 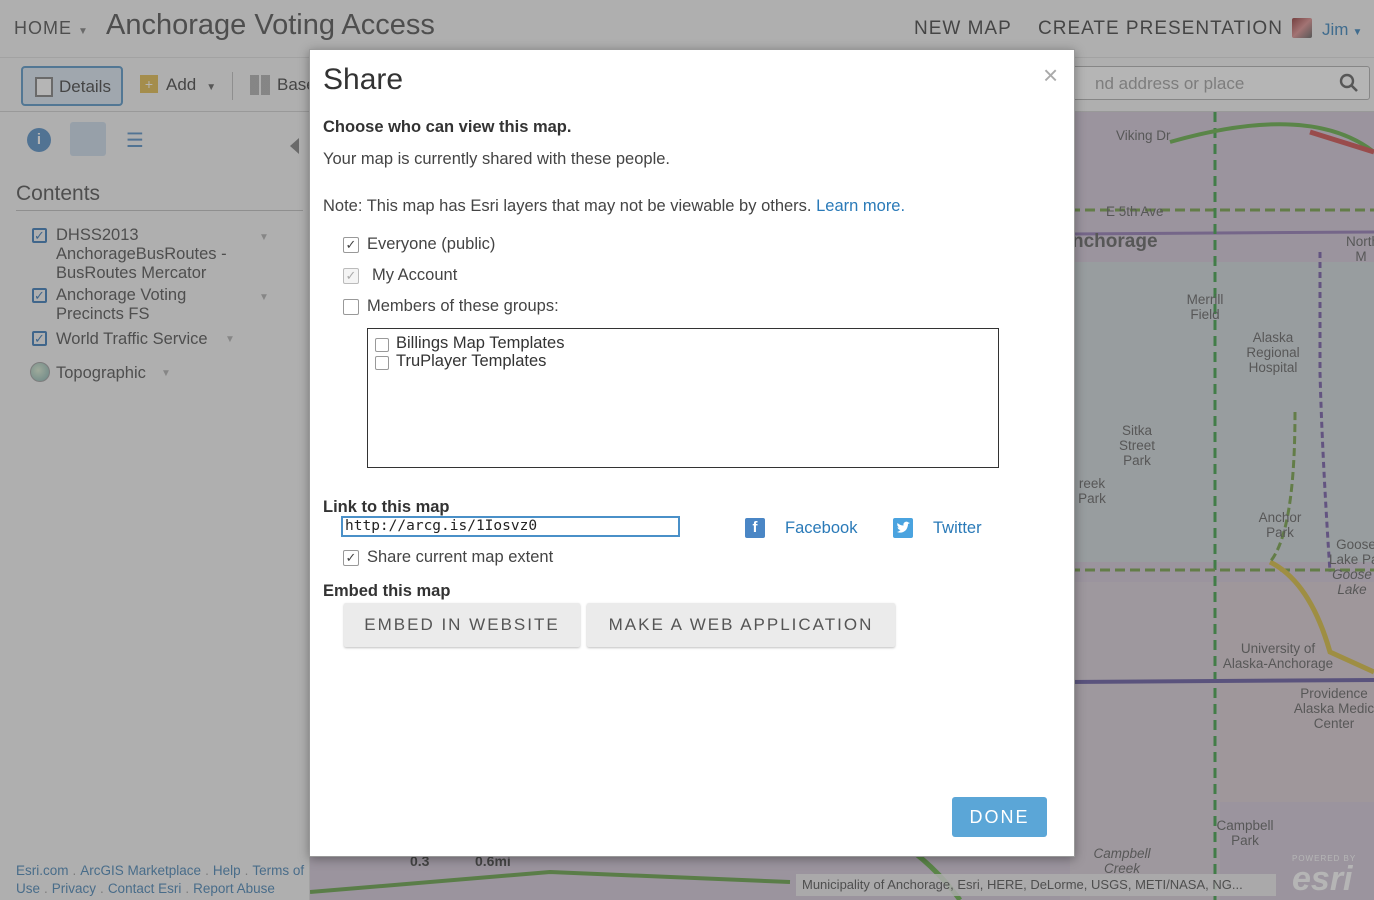 What do you see at coordinates (415, 275) in the screenshot?
I see `my-account-label: My Account` at bounding box center [415, 275].